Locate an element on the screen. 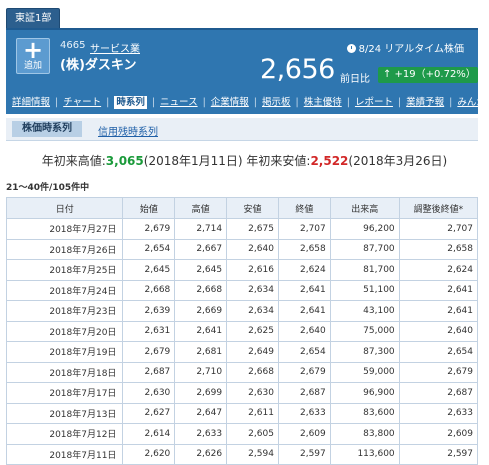 This screenshot has width=489, height=465. table-cell: 2,605 is located at coordinates (252, 434).